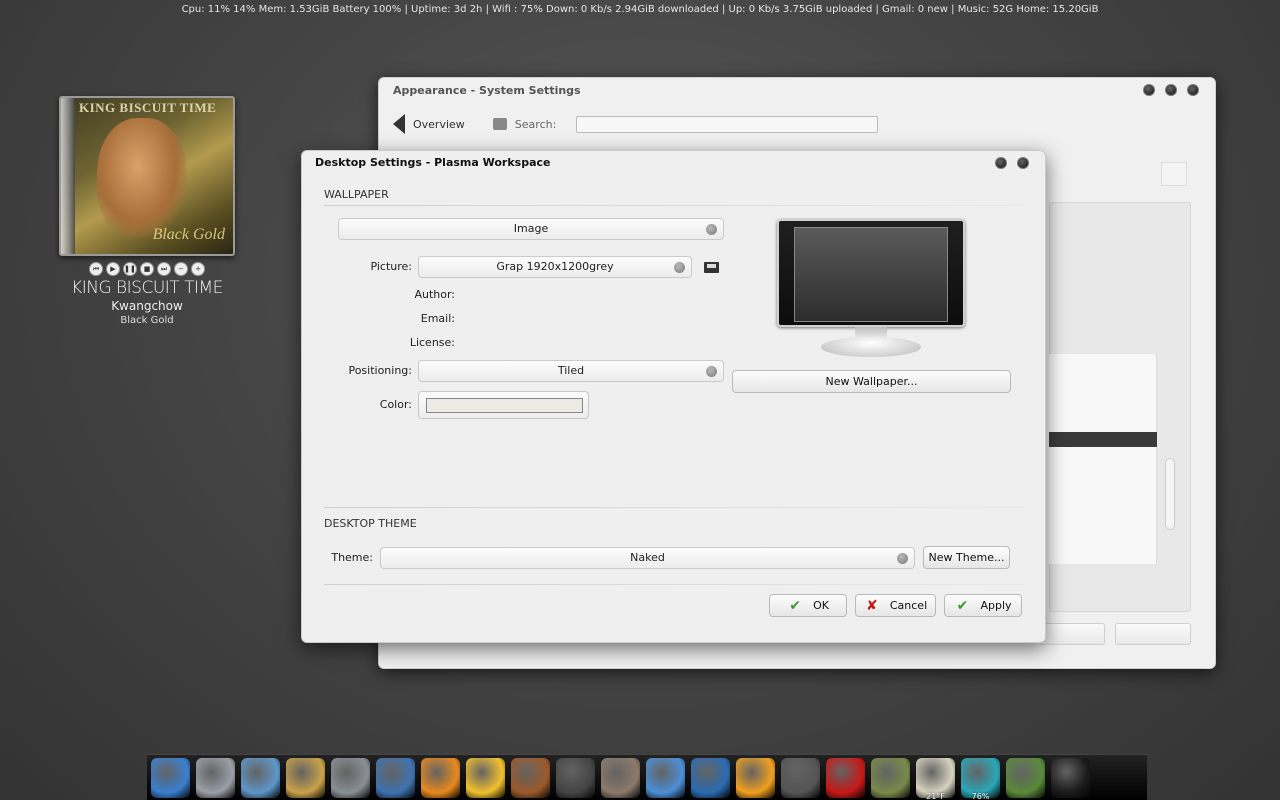 This screenshot has height=800, width=1280. Describe the element at coordinates (575, 777) in the screenshot. I see `lastfm-icon` at that location.